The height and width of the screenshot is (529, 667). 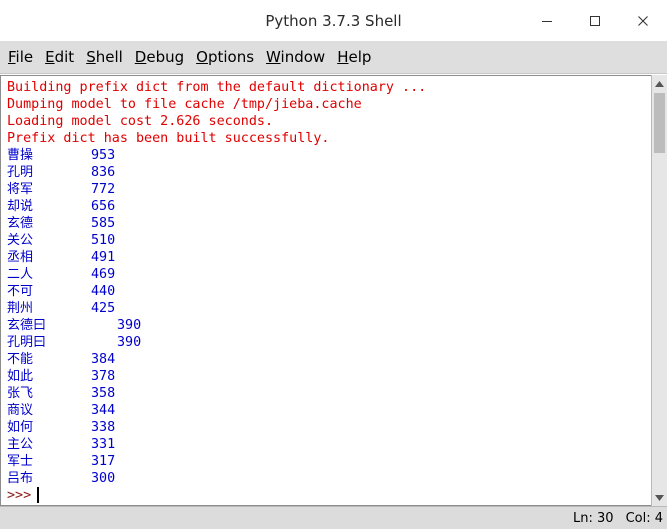 What do you see at coordinates (109, 56) in the screenshot?
I see `menu-label: hell` at bounding box center [109, 56].